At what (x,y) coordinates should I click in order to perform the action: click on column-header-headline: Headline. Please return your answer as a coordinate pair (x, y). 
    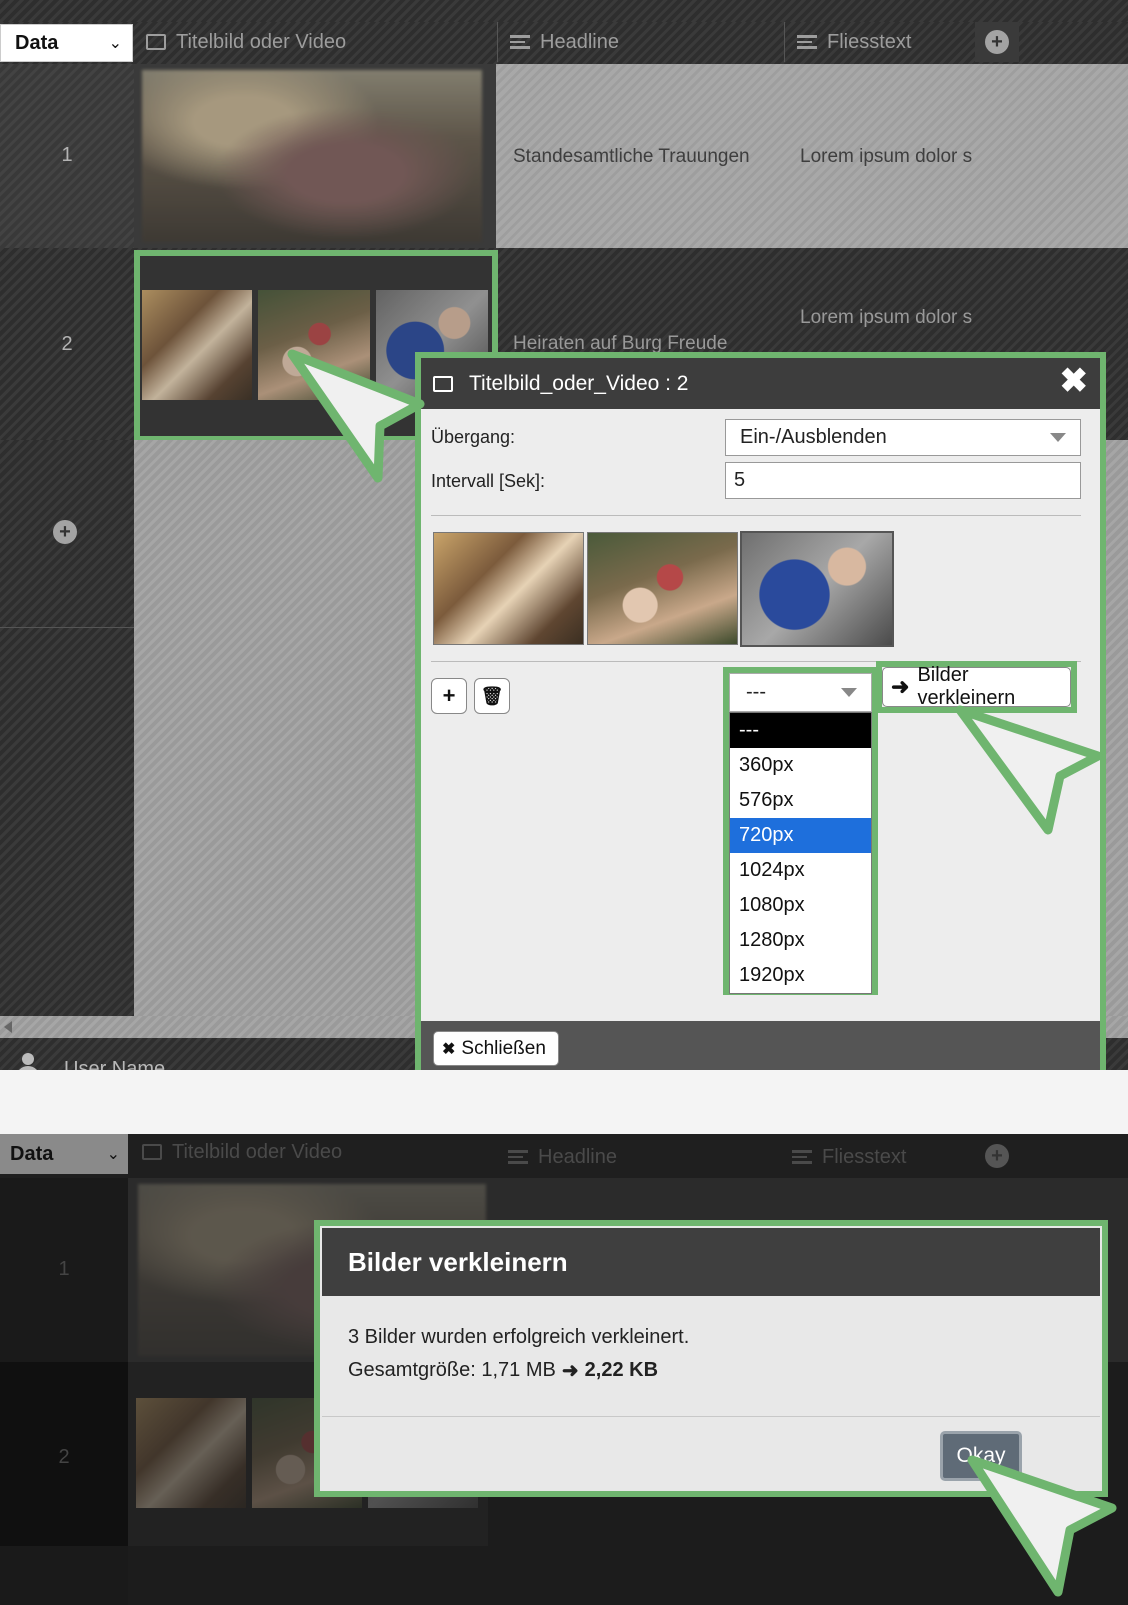
    Looking at the image, I should click on (564, 42).